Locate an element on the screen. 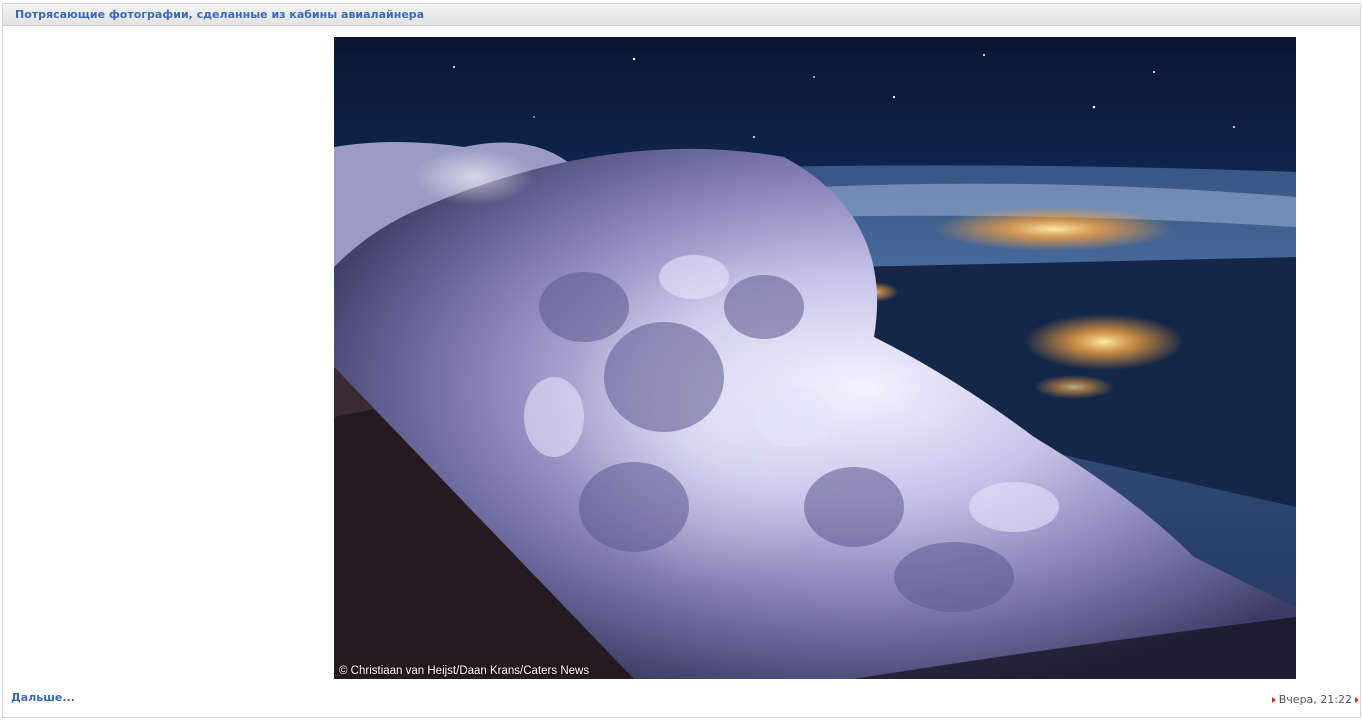 This screenshot has width=1363, height=721. post-date-text: Вчера, 21:22 is located at coordinates (1315, 699).